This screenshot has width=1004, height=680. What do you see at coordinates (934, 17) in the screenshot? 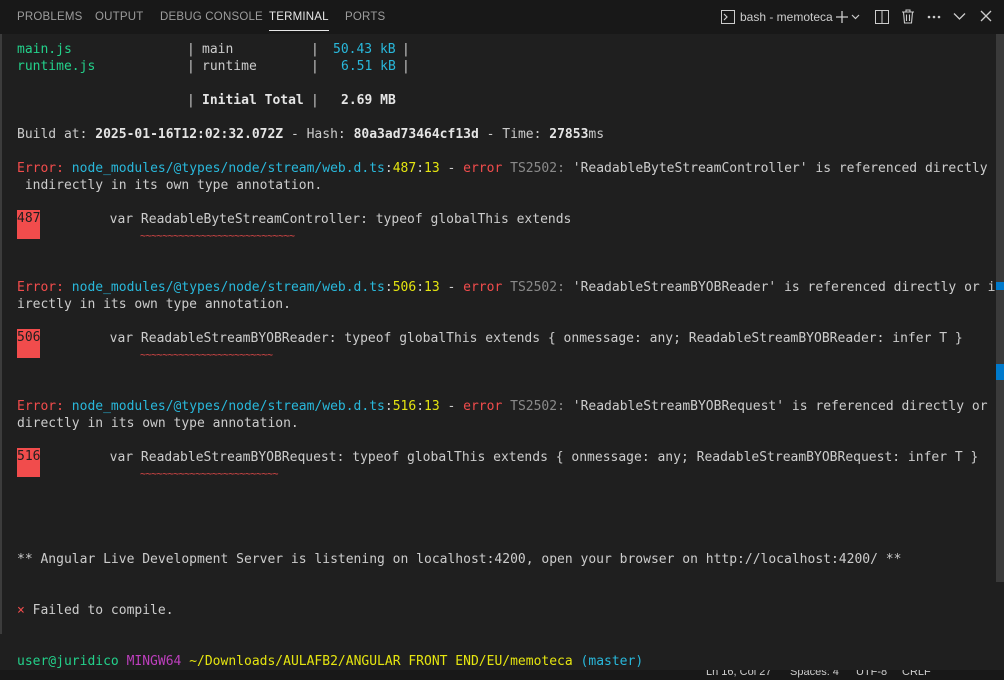
I see `more-actions-icon` at bounding box center [934, 17].